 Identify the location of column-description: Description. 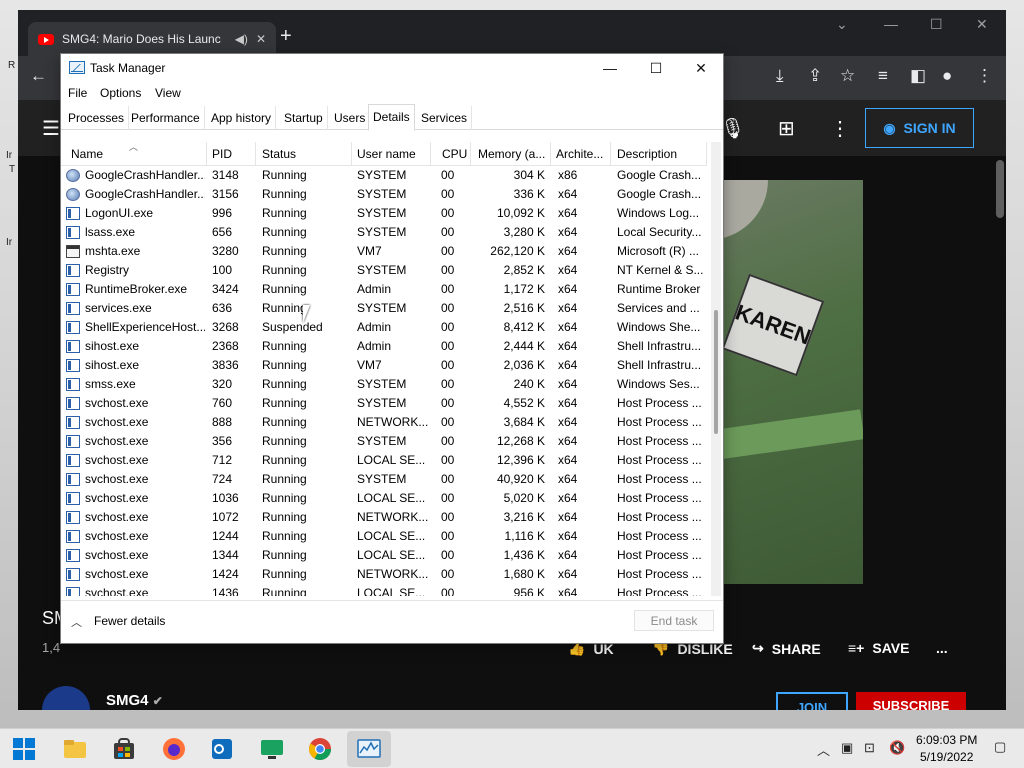
(659, 154).